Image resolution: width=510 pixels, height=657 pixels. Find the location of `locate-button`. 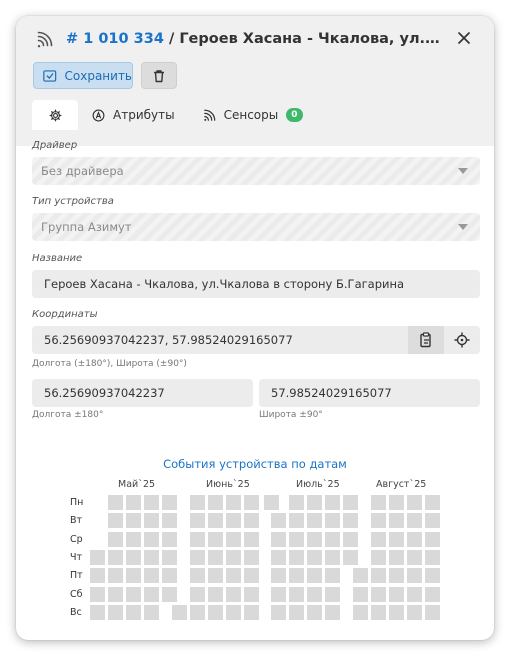

locate-button is located at coordinates (462, 340).